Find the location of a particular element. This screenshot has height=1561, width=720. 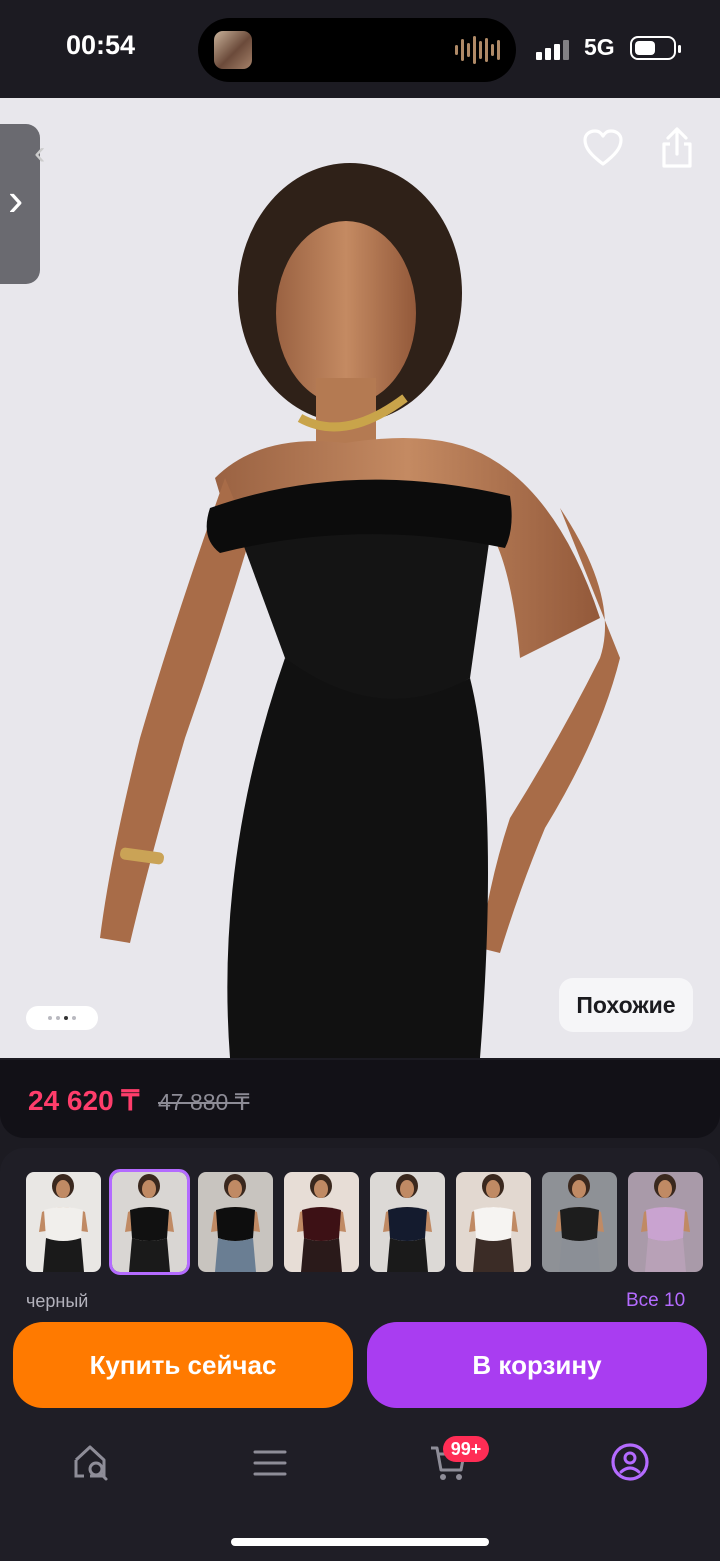

buy-now-button: Купить сейчас is located at coordinates (183, 1365).